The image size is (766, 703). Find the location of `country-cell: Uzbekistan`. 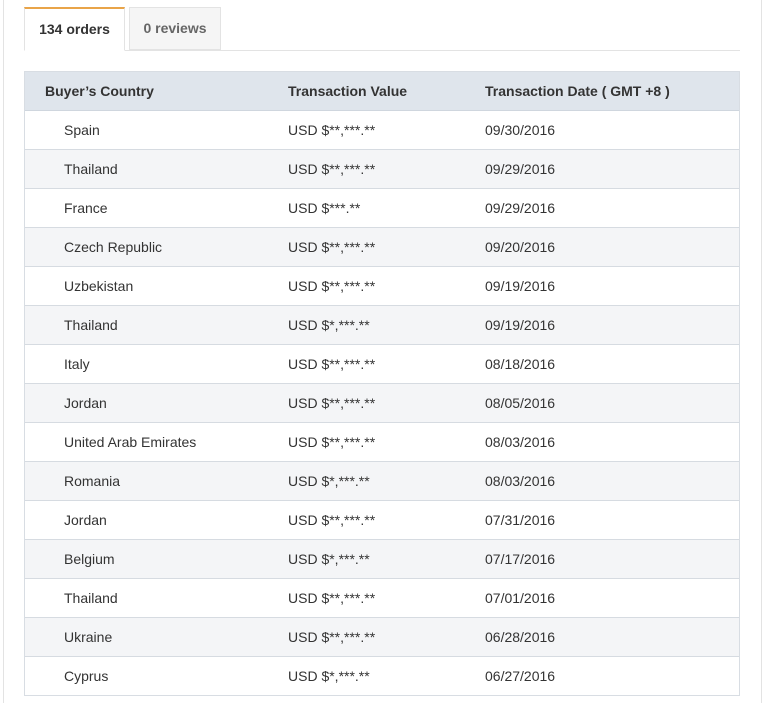

country-cell: Uzbekistan is located at coordinates (89, 286).